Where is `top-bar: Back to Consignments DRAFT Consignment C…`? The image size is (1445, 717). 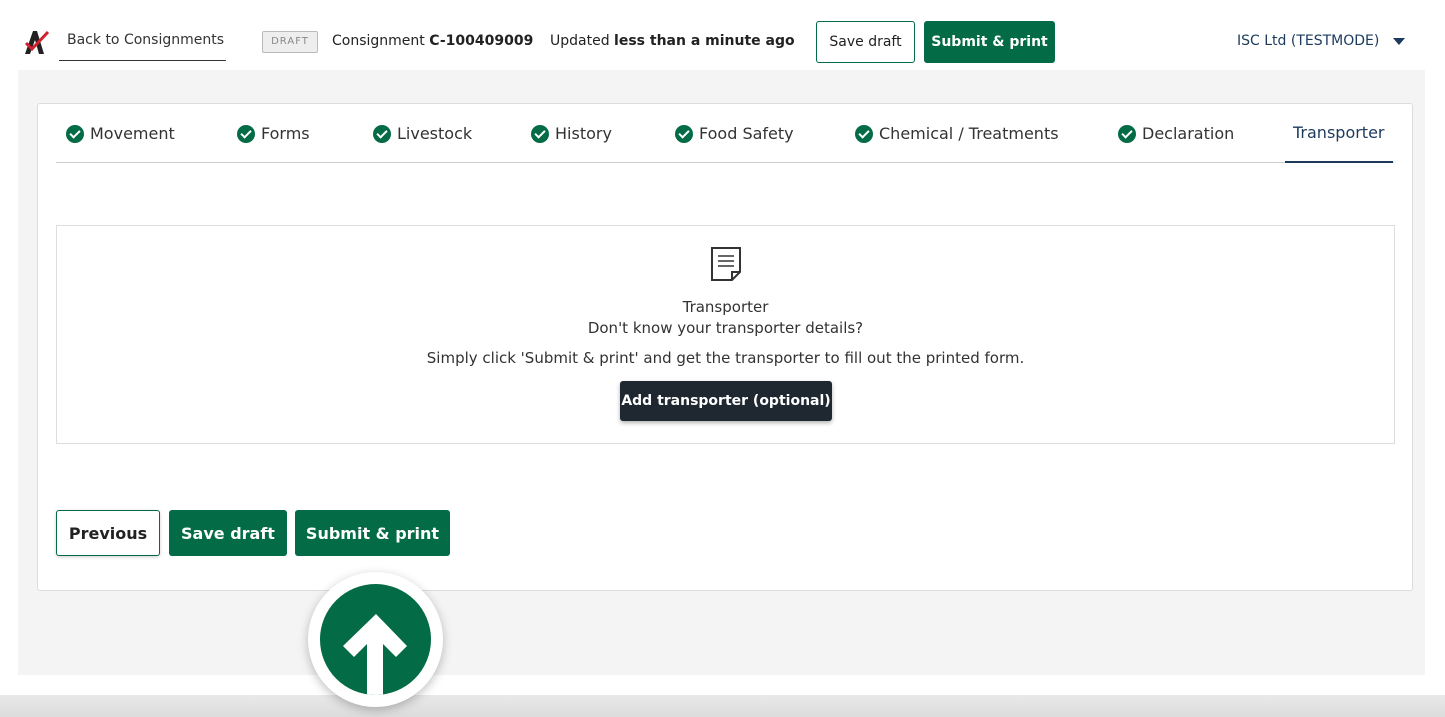
top-bar: Back to Consignments DRAFT Consignment C… is located at coordinates (722, 35).